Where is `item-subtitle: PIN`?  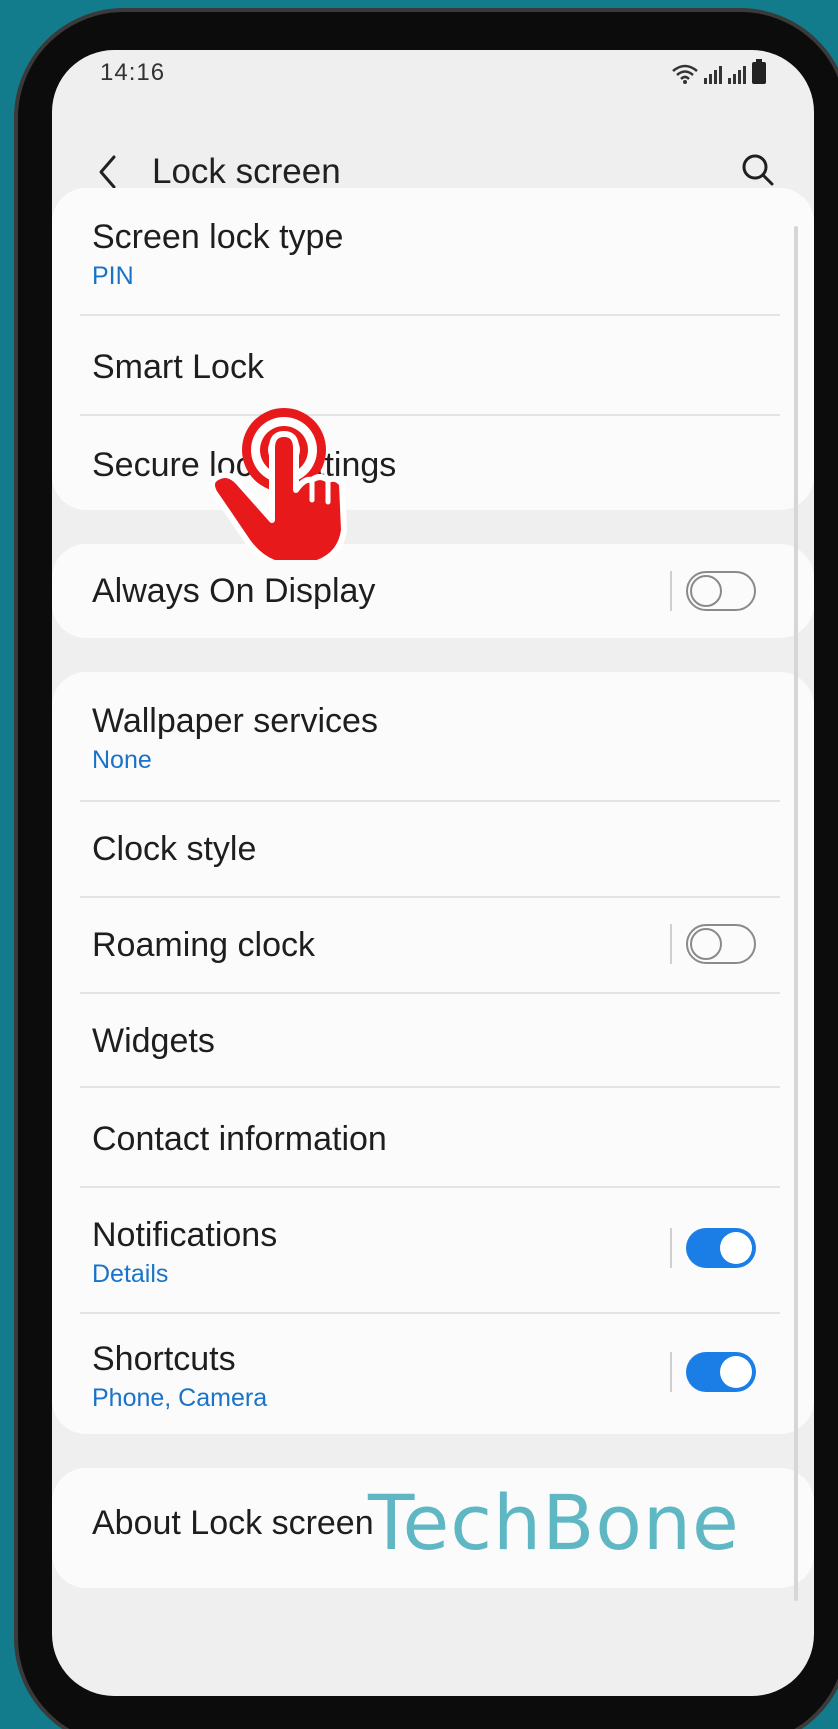 item-subtitle: PIN is located at coordinates (113, 276).